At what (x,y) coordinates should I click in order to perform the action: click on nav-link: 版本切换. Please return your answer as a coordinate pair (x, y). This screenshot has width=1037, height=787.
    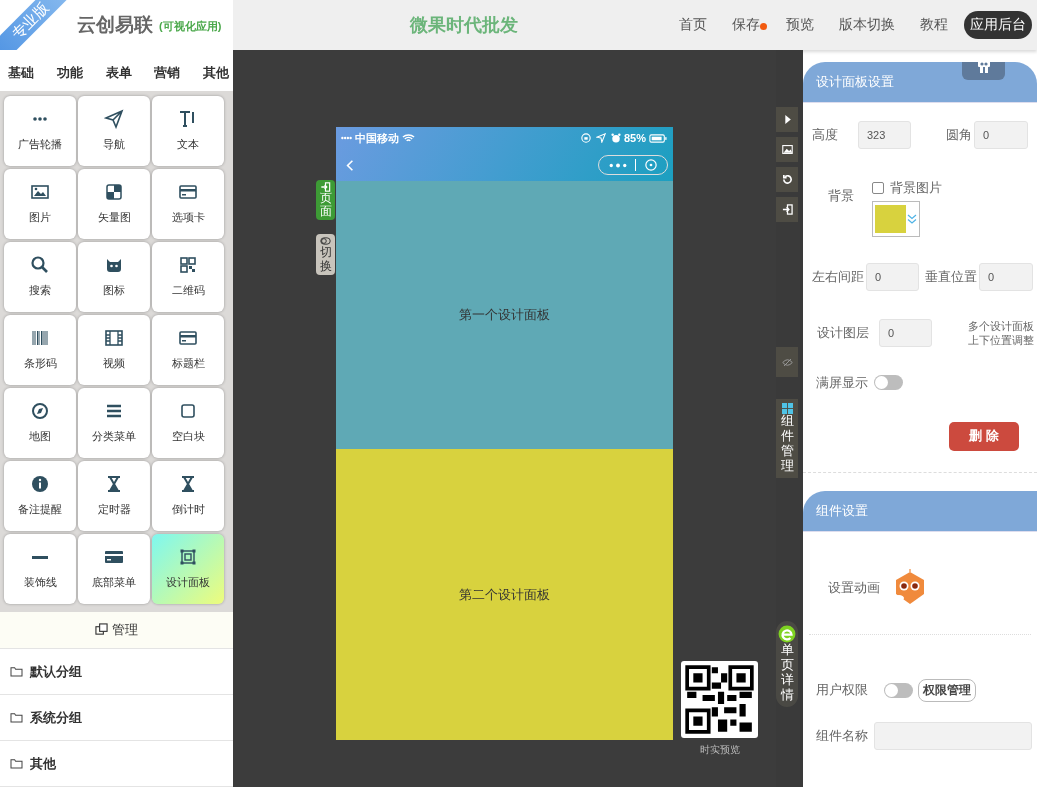
    Looking at the image, I should click on (867, 25).